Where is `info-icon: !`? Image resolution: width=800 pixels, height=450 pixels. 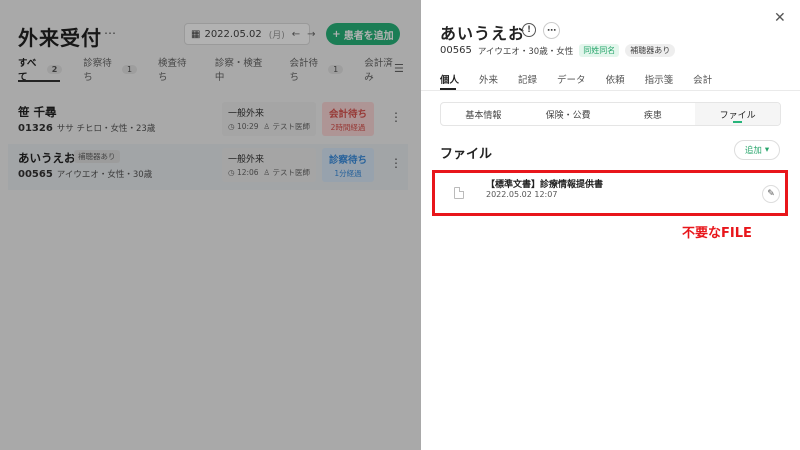 info-icon: ! is located at coordinates (529, 30).